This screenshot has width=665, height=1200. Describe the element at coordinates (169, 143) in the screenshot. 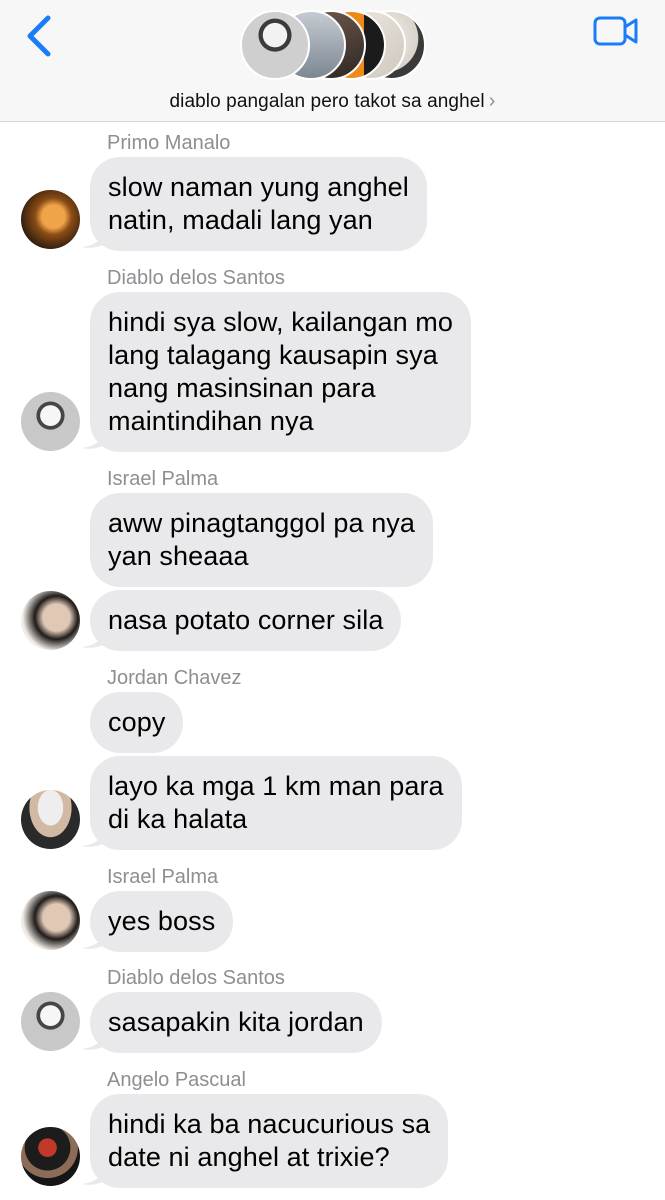

I see `sender-name: Primo Manalo` at that location.